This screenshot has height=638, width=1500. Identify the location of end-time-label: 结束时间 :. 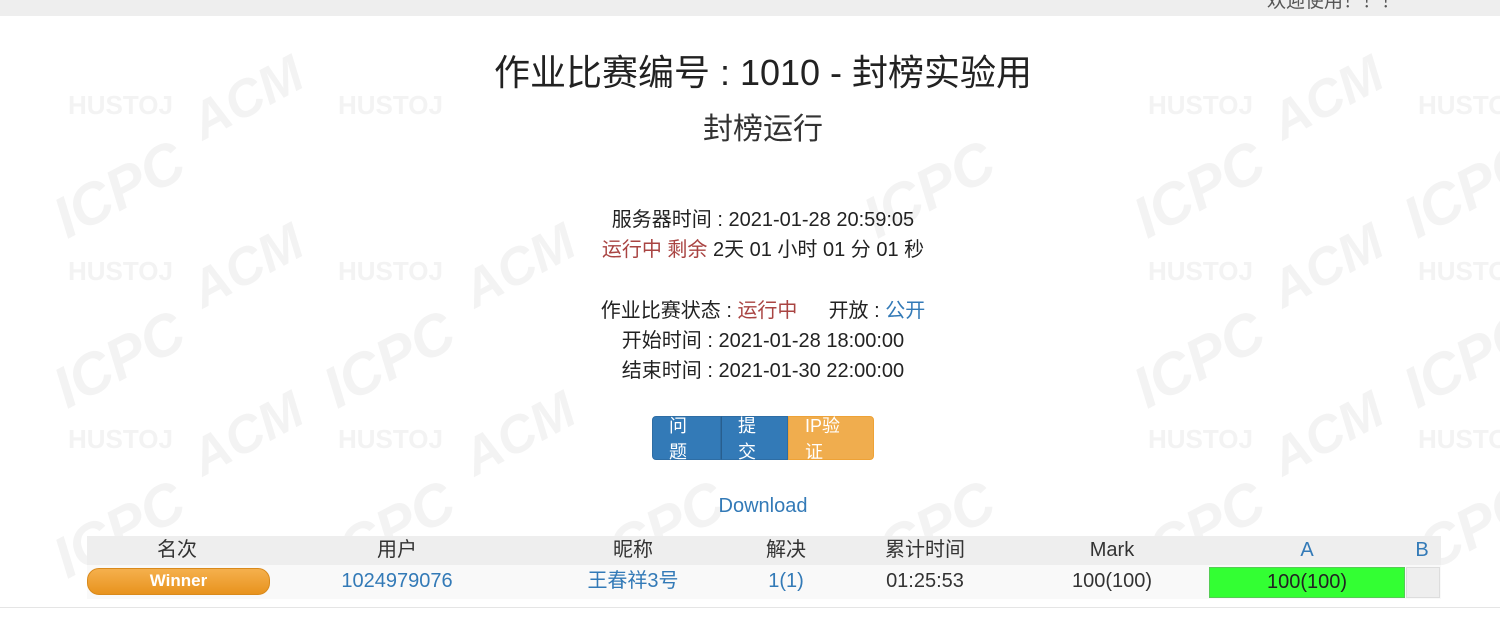
(670, 371).